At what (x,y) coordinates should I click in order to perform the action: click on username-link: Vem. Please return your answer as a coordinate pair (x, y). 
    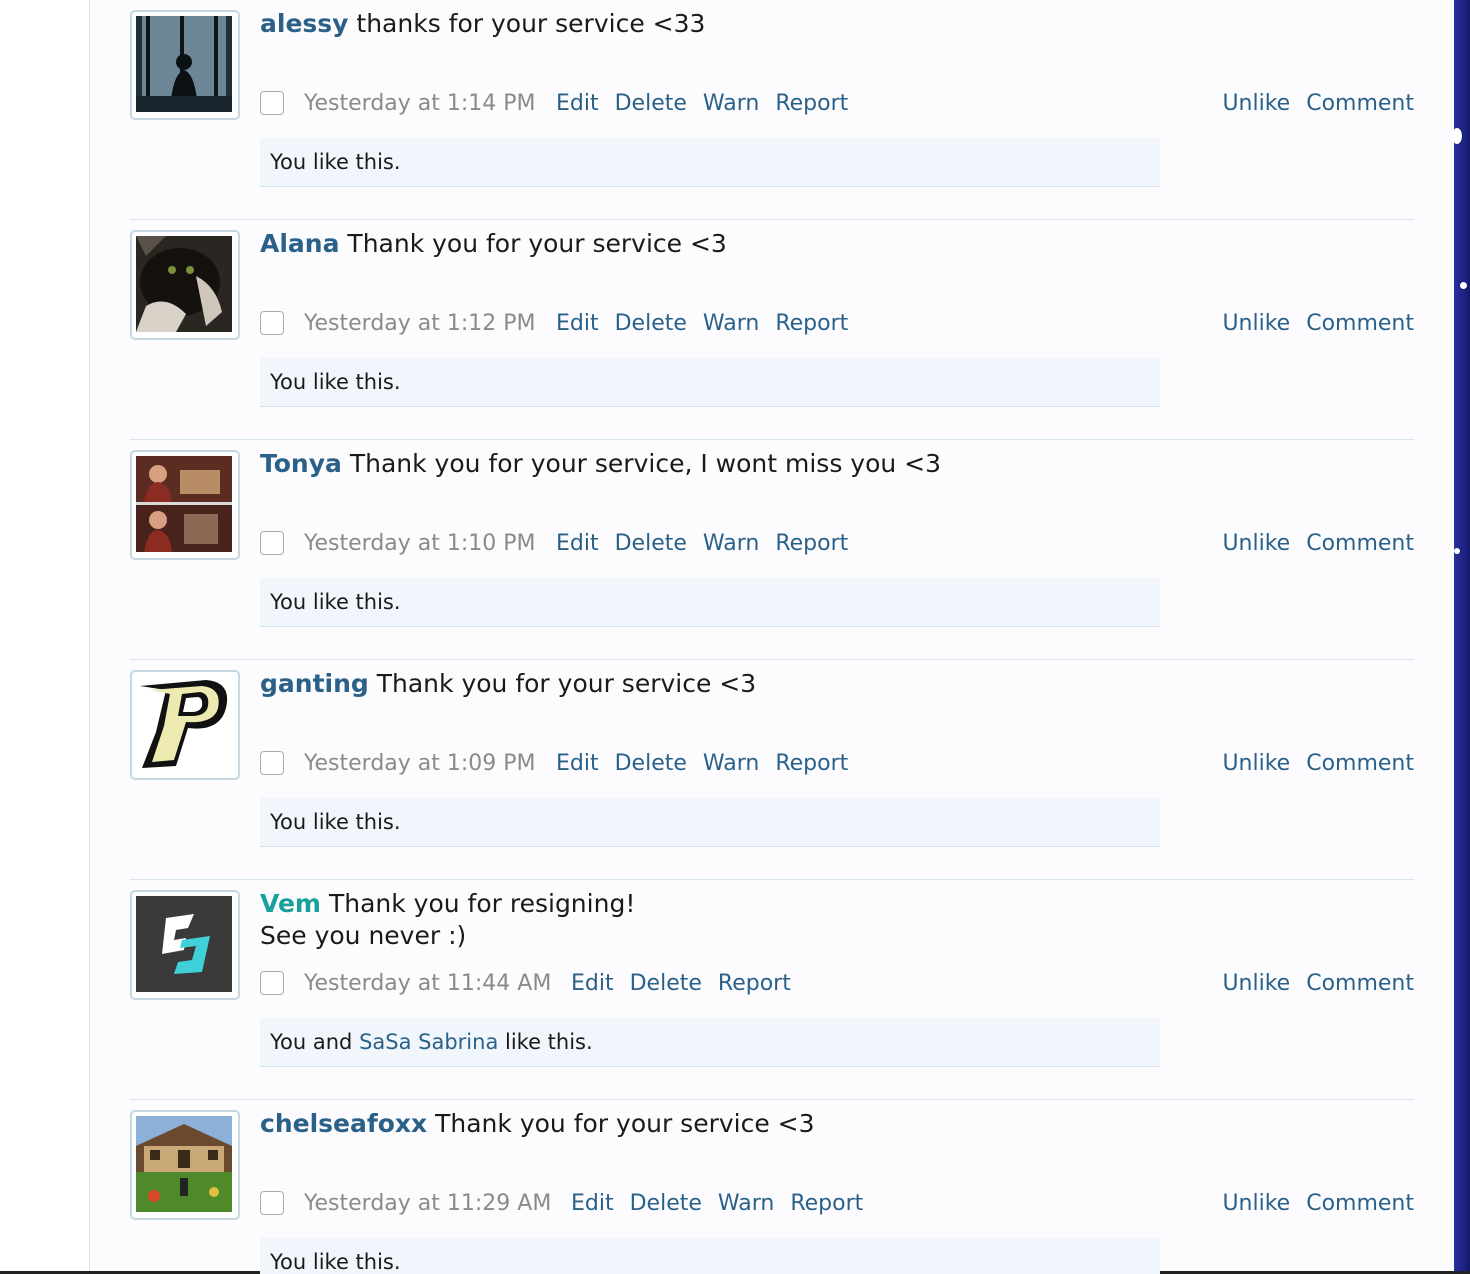
    Looking at the image, I should click on (290, 903).